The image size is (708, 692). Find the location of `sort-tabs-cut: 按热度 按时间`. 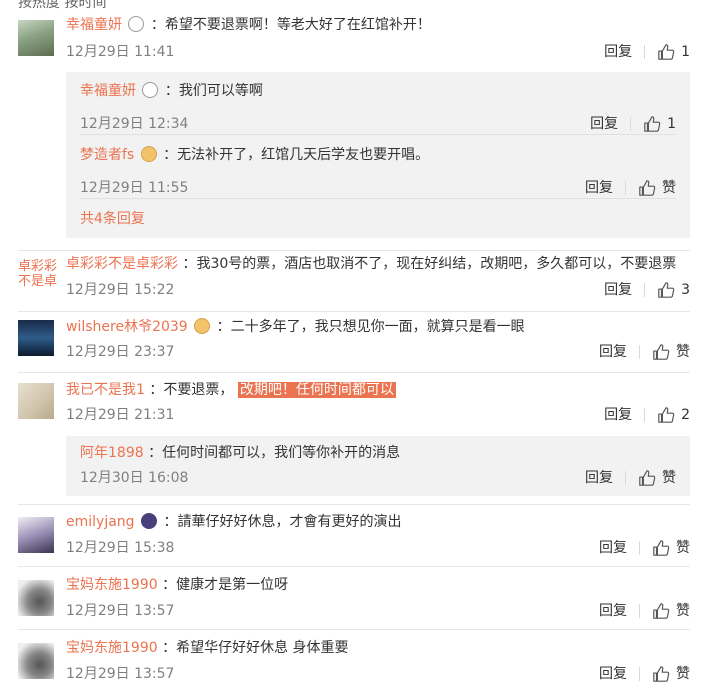

sort-tabs-cut: 按热度 按时间 is located at coordinates (62, 6).